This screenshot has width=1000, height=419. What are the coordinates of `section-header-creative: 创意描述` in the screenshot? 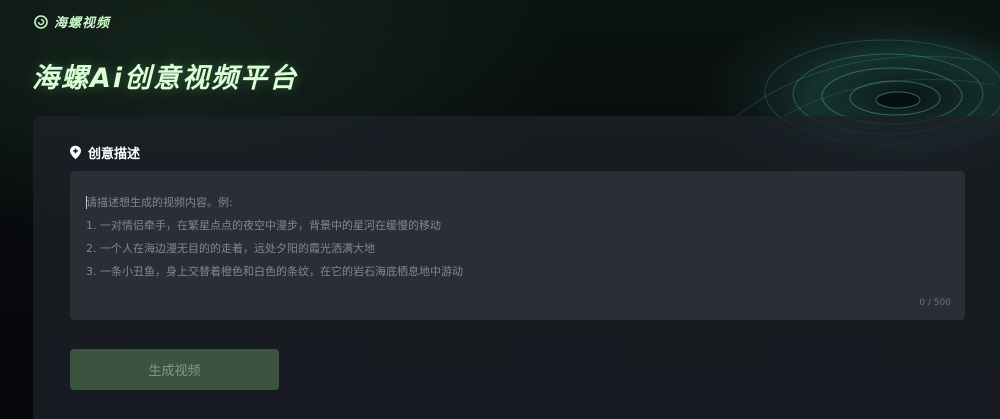 It's located at (104, 152).